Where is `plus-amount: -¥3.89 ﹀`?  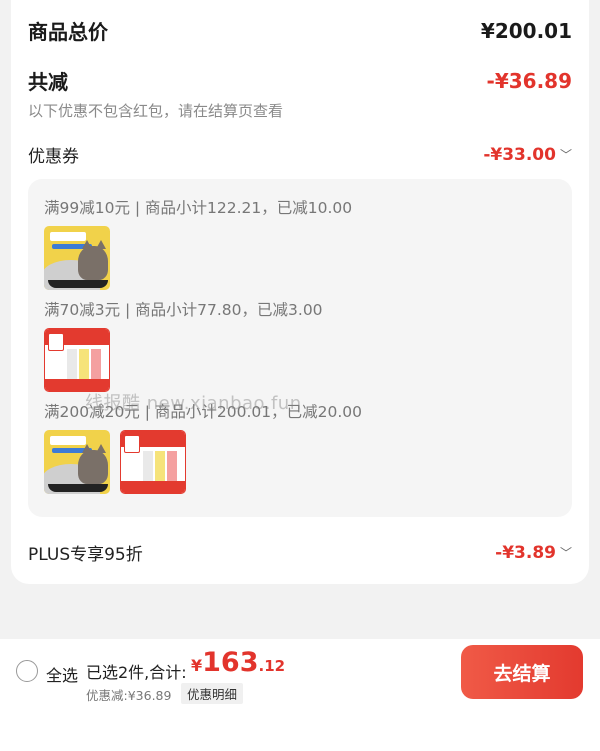
plus-amount: -¥3.89 ﹀ is located at coordinates (533, 553).